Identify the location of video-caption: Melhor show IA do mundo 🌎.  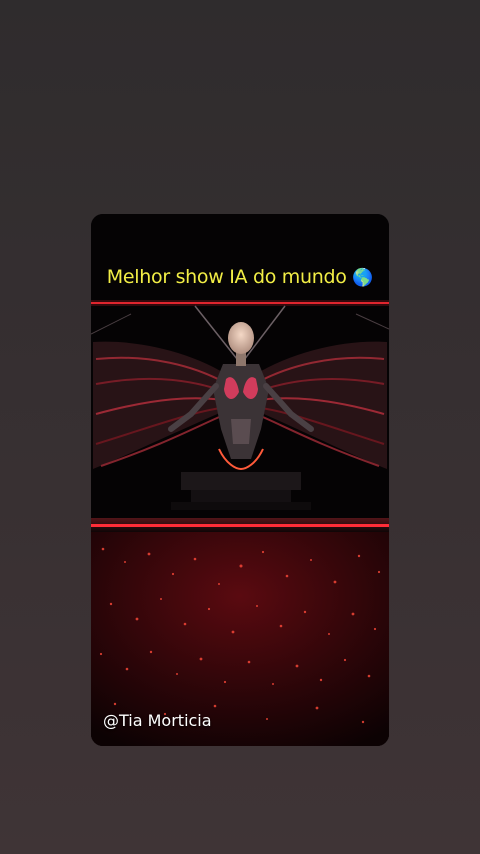
(240, 277).